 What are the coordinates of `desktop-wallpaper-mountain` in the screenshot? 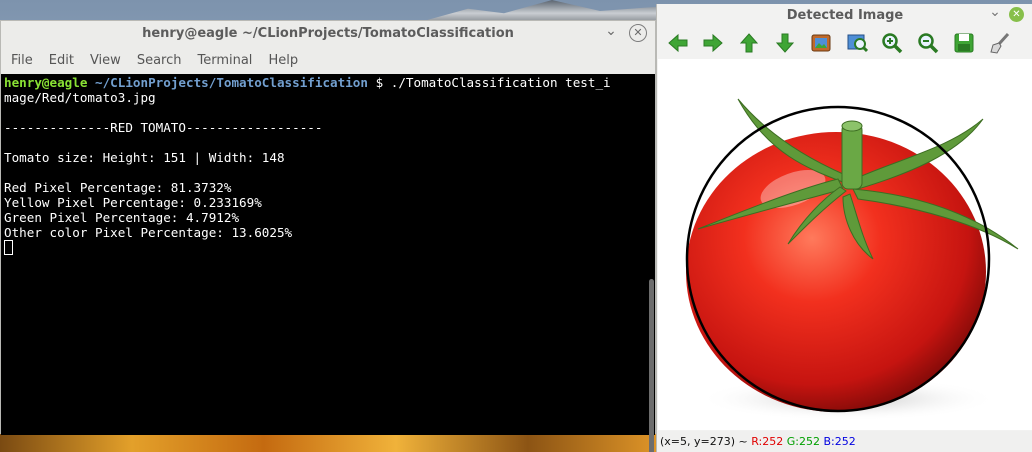 It's located at (540, 11).